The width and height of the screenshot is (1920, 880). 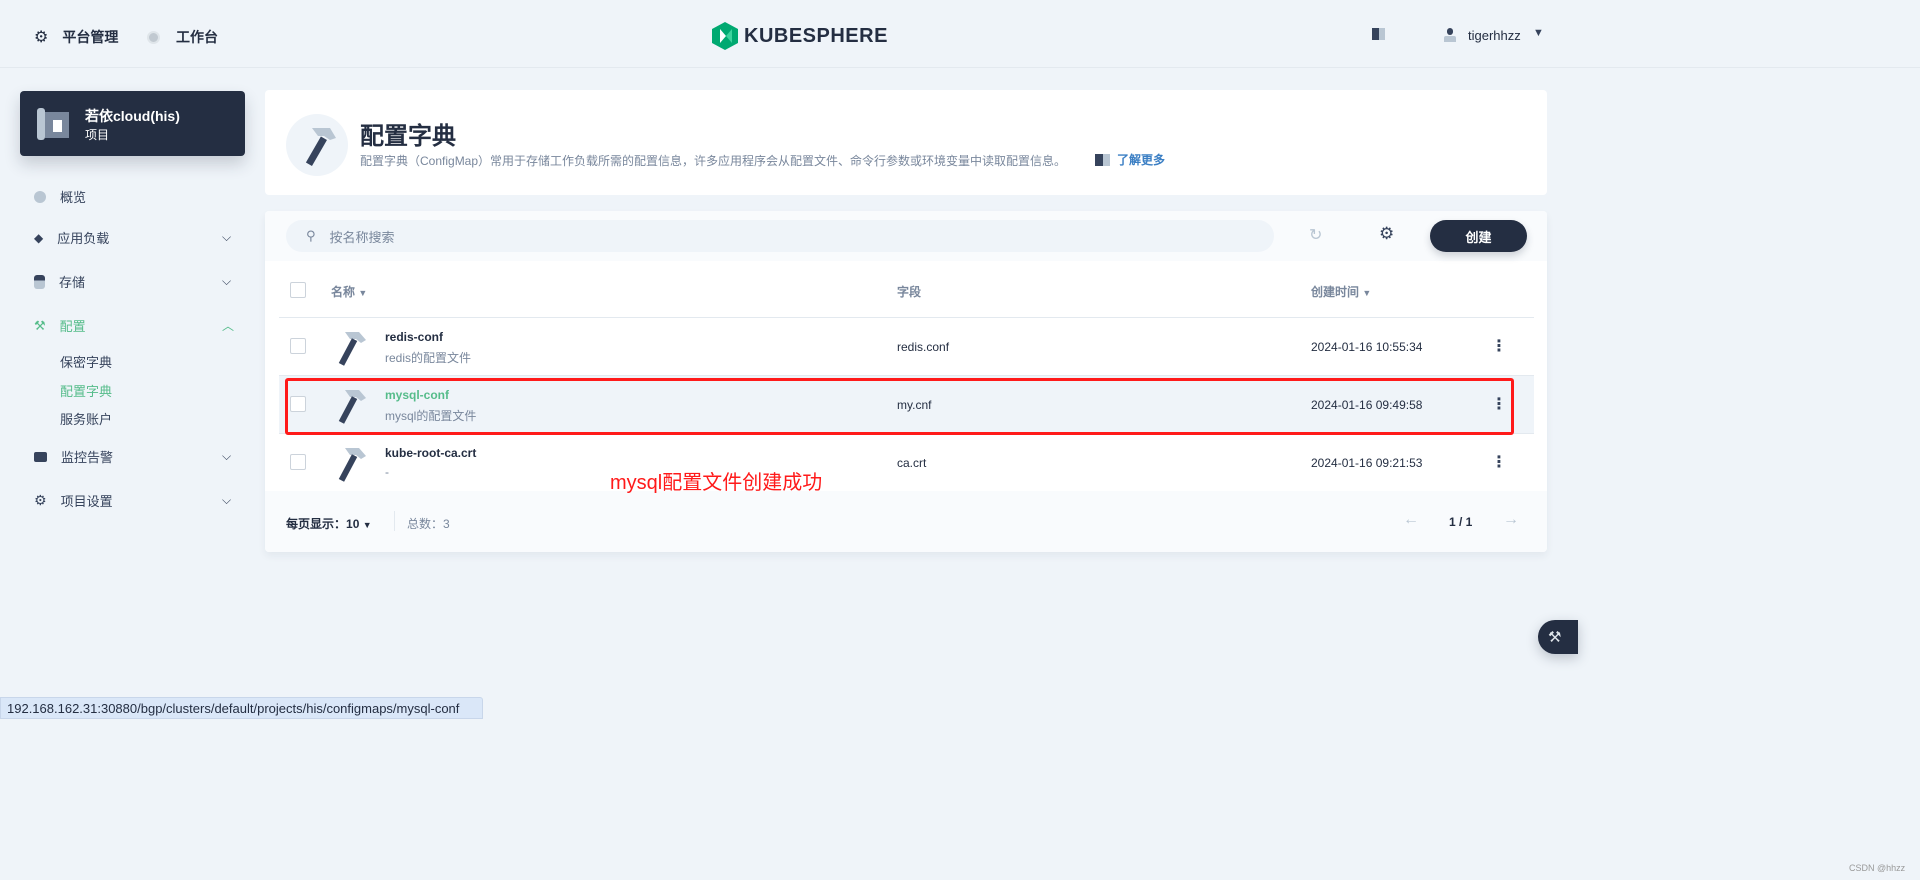 I want to click on watermark: CSDN @hhzz, so click(x=1877, y=868).